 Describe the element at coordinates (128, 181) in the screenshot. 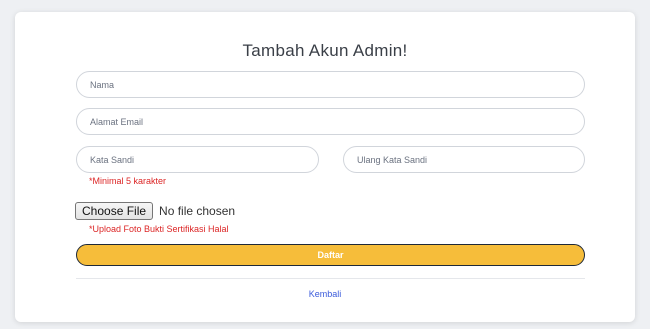

I see `password-hint: *Minimal 5 karakter` at that location.